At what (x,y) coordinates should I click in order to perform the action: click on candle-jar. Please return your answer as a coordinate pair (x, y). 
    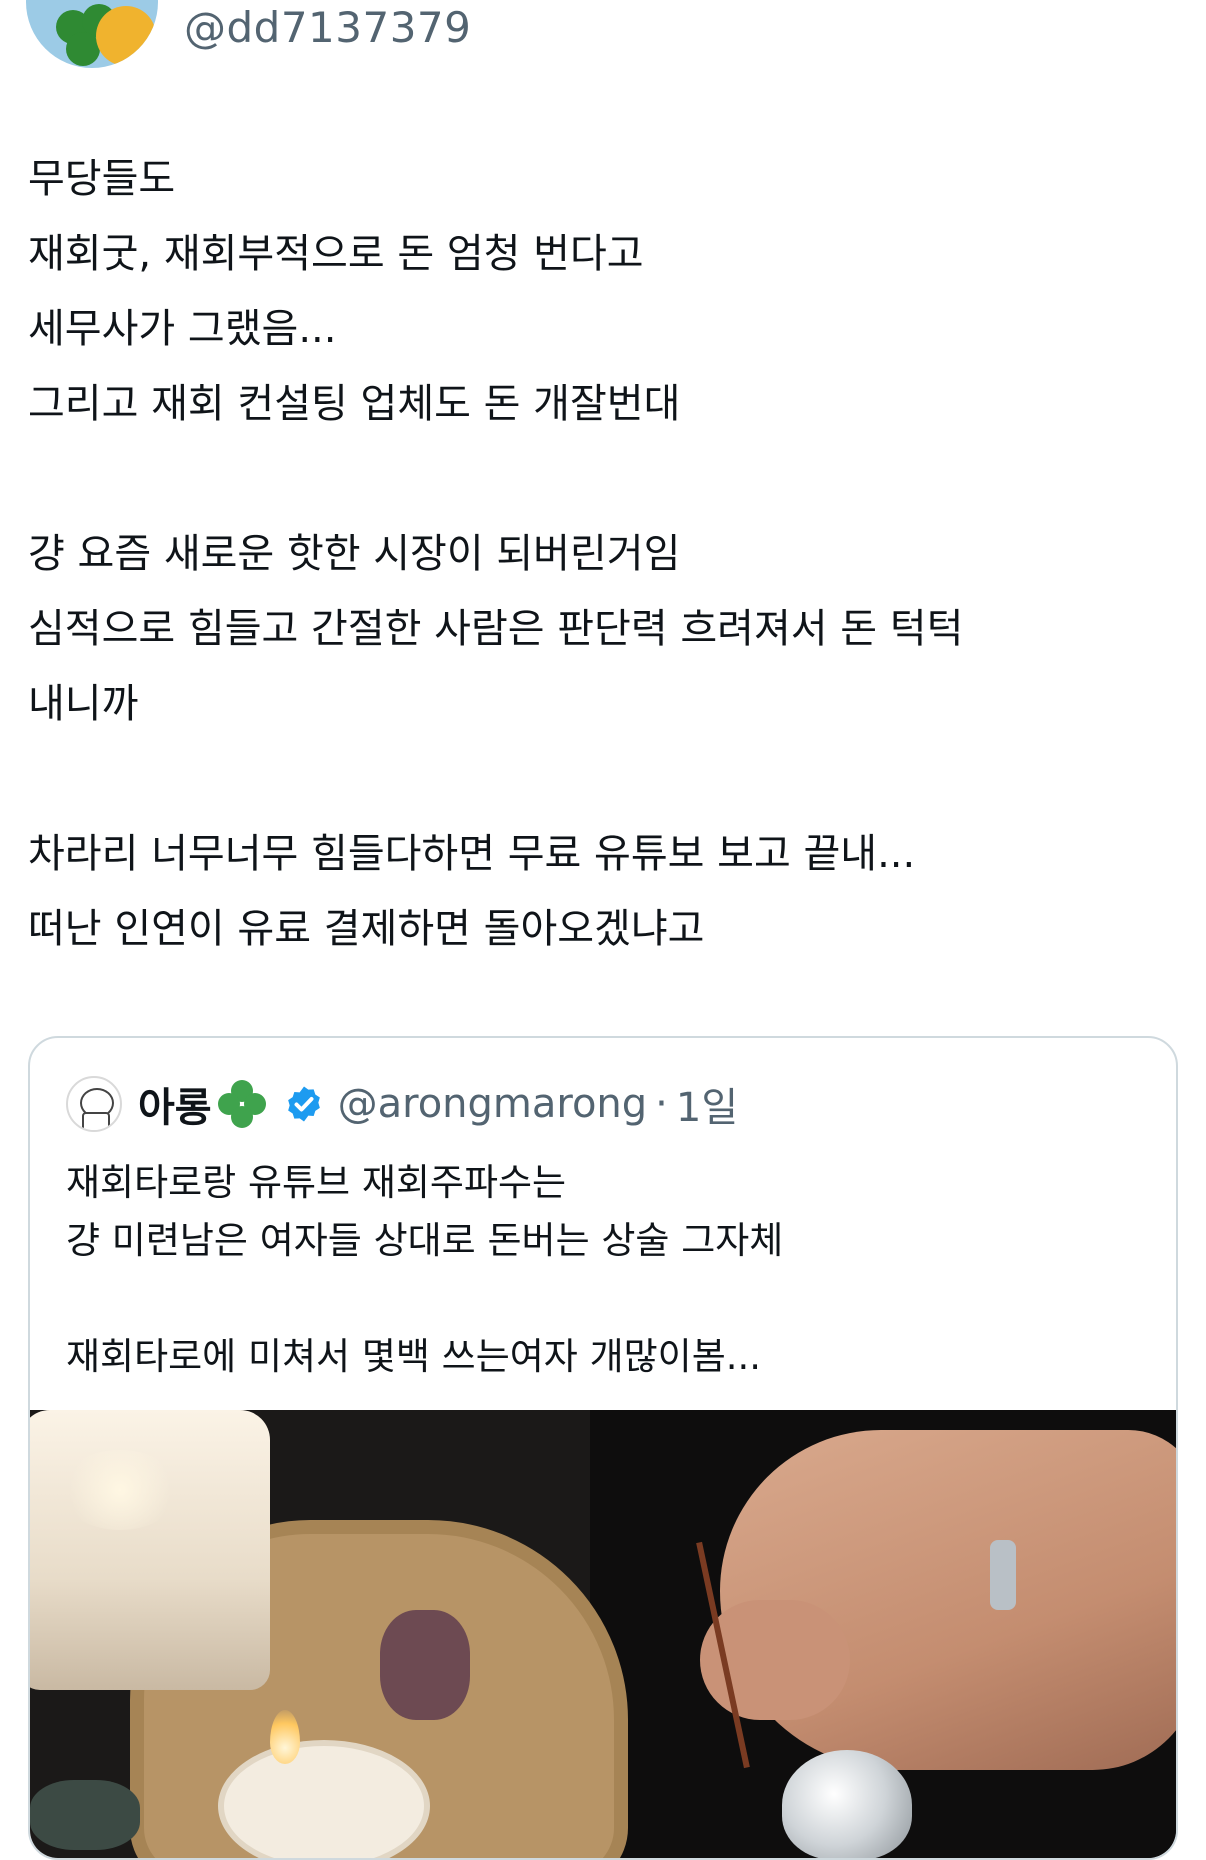
    Looking at the image, I should click on (150, 1550).